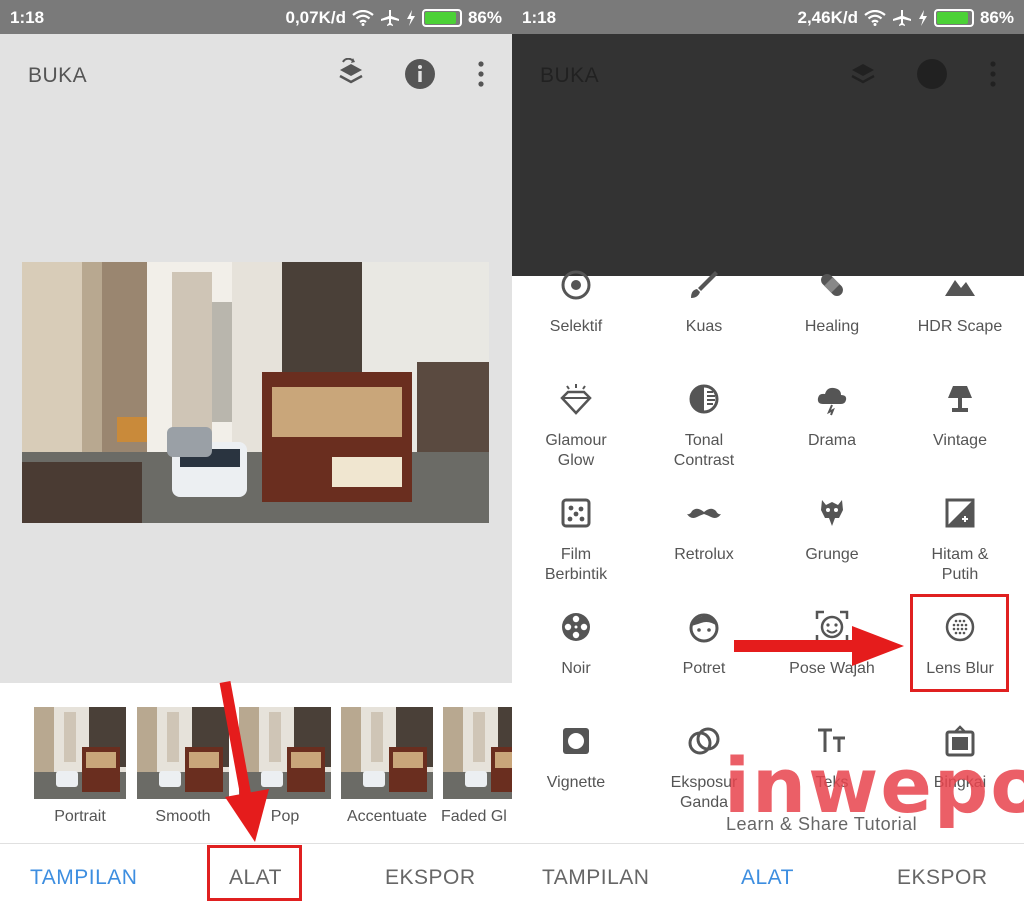 The image size is (1024, 910). What do you see at coordinates (474, 816) in the screenshot?
I see `filter-label: Faded Gl` at bounding box center [474, 816].